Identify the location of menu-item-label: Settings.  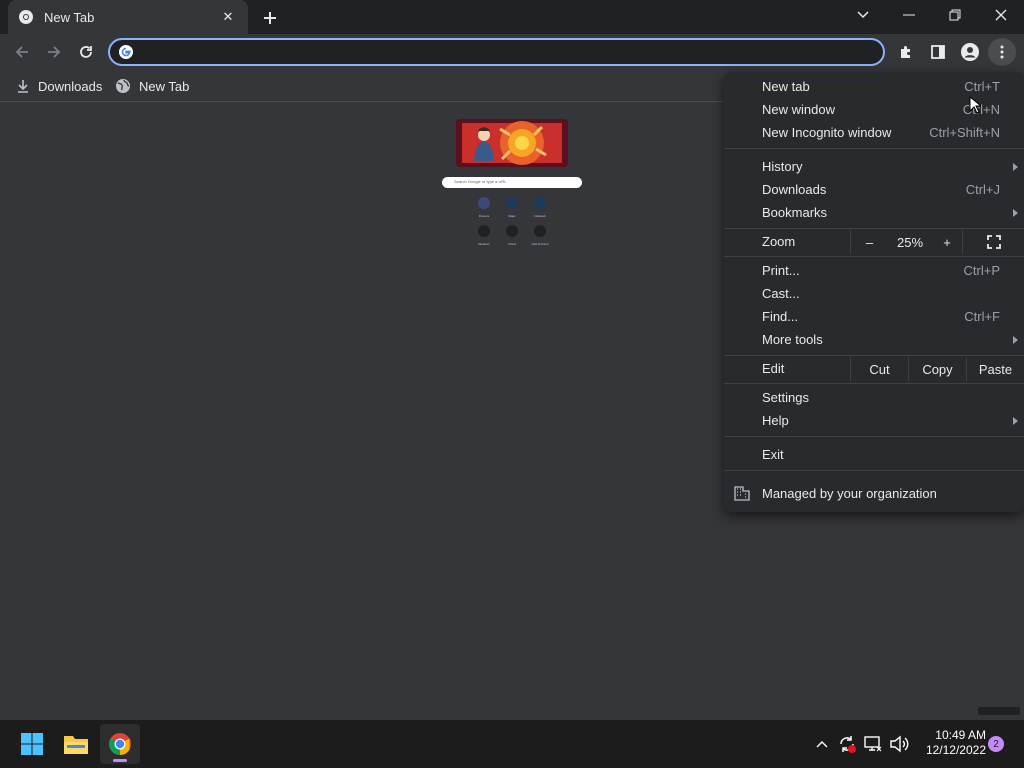
(785, 397).